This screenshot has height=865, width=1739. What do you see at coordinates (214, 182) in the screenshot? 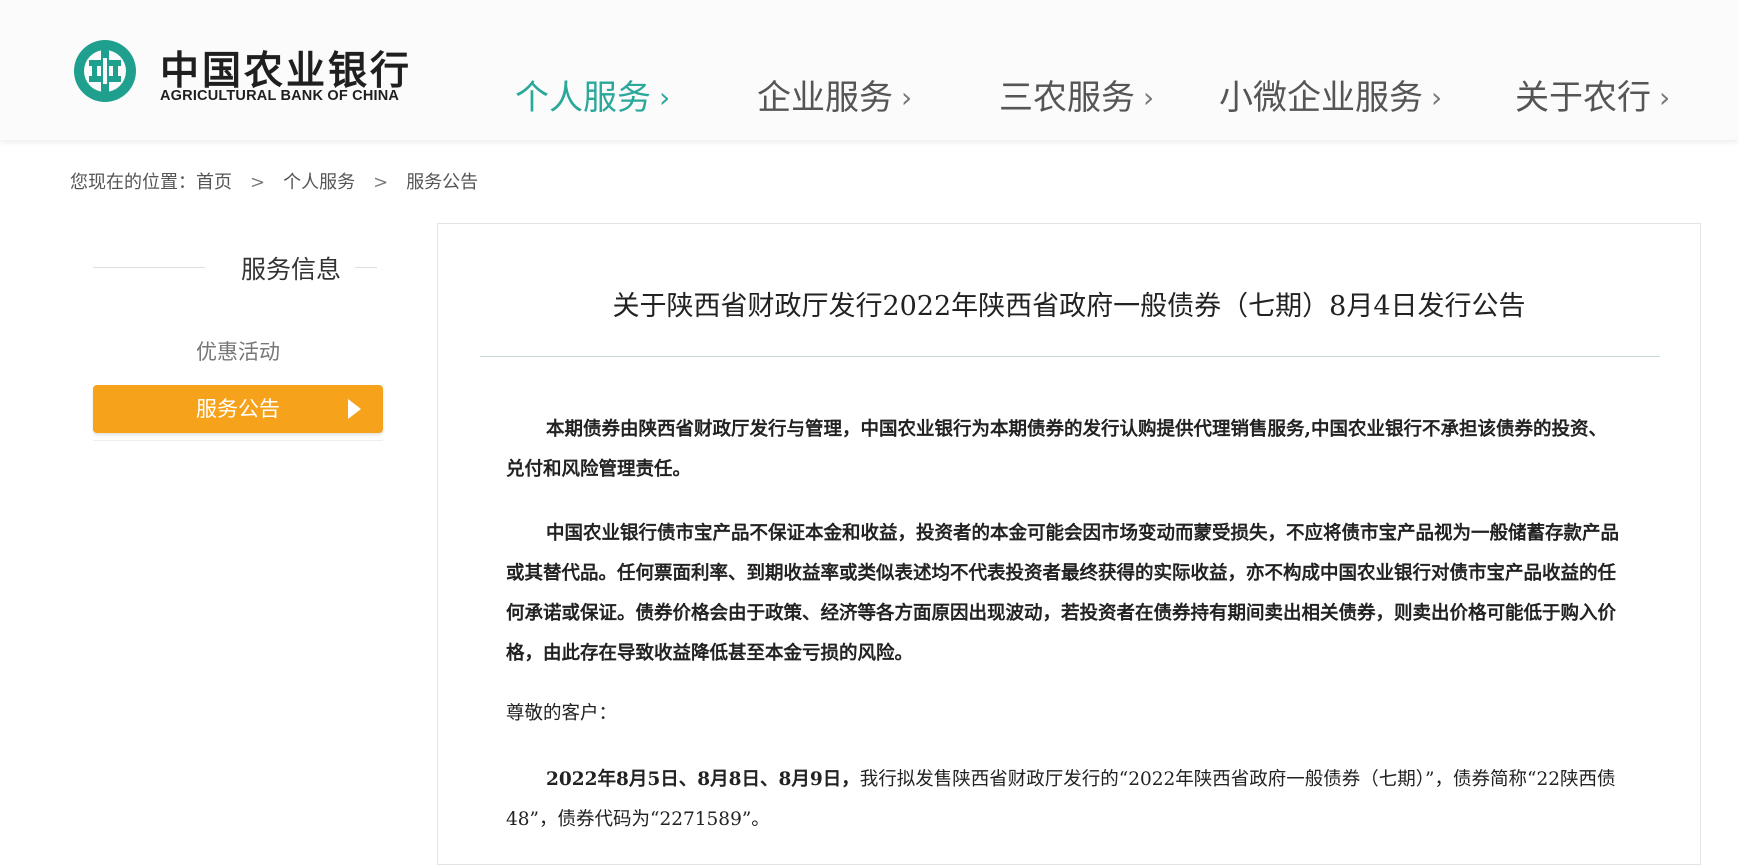
I see `breadcrumb-home-link: 首页` at bounding box center [214, 182].